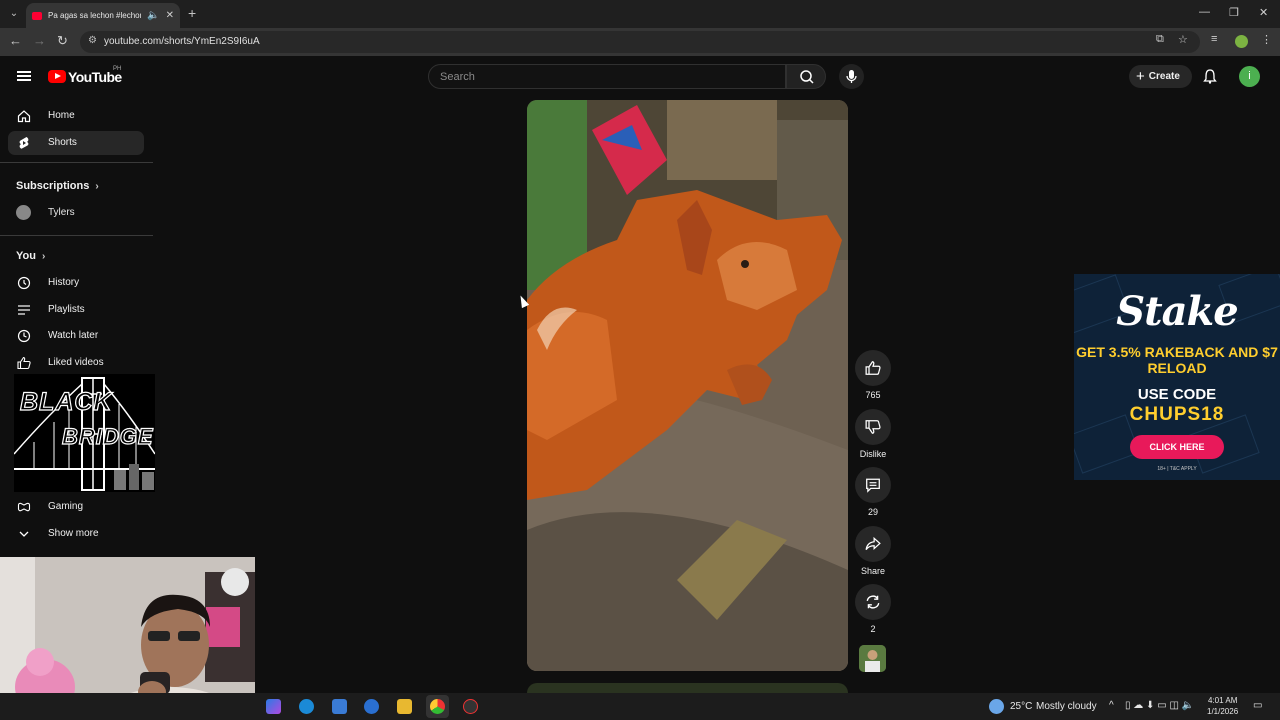  Describe the element at coordinates (1222, 711) in the screenshot. I see `clock-date: 1/1/2026` at that location.